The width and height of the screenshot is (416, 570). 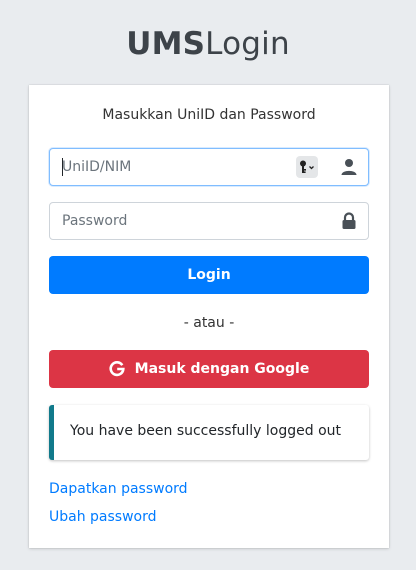 I want to click on logo-light: Login, so click(x=247, y=44).